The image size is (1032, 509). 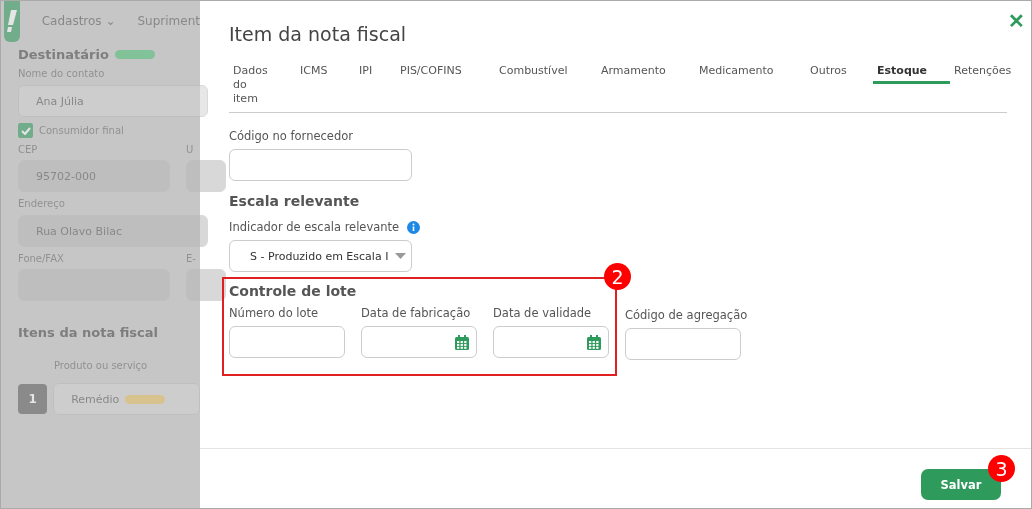 What do you see at coordinates (33, 399) in the screenshot?
I see `row-number: 1` at bounding box center [33, 399].